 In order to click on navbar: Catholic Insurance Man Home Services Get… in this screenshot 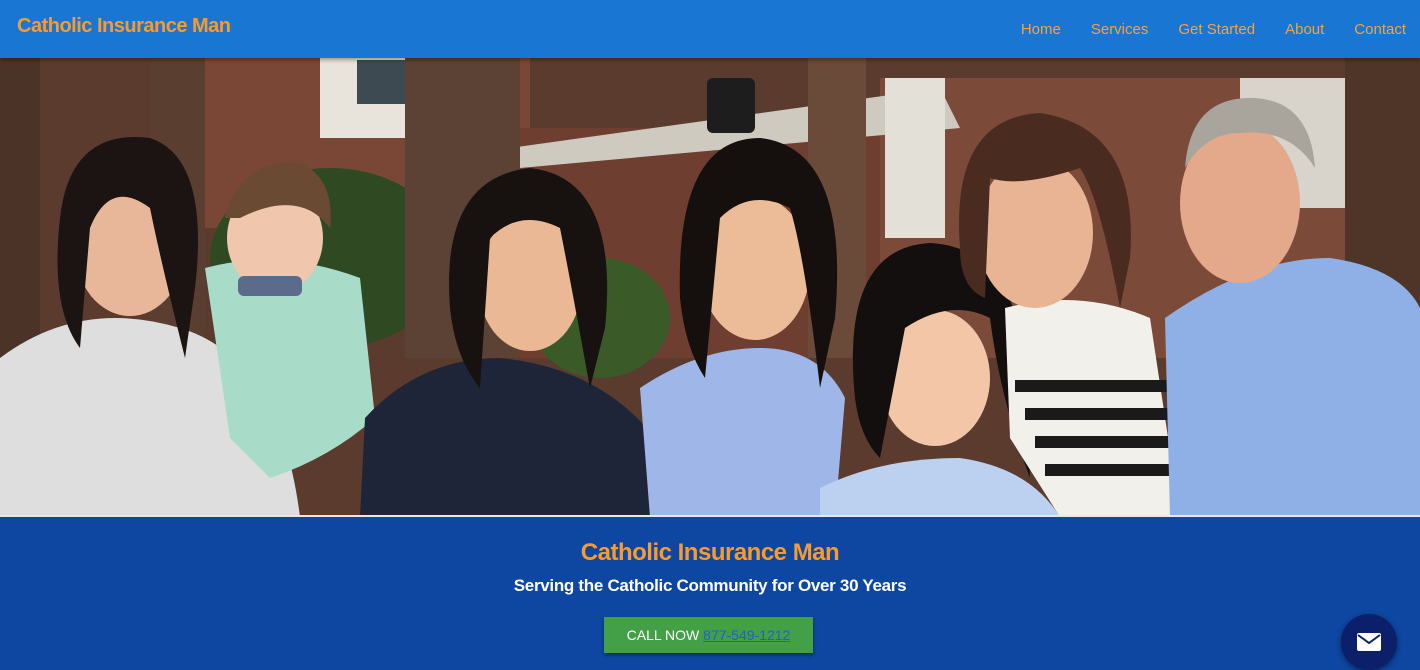, I will do `click(710, 29)`.